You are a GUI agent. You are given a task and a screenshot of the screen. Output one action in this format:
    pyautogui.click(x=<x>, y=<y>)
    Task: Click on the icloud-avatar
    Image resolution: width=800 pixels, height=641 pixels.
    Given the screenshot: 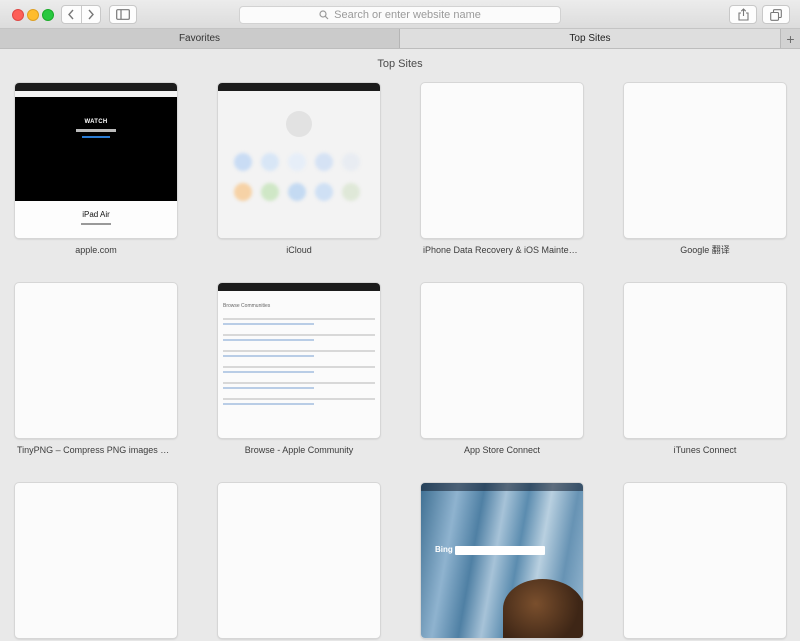 What is the action you would take?
    pyautogui.click(x=299, y=124)
    